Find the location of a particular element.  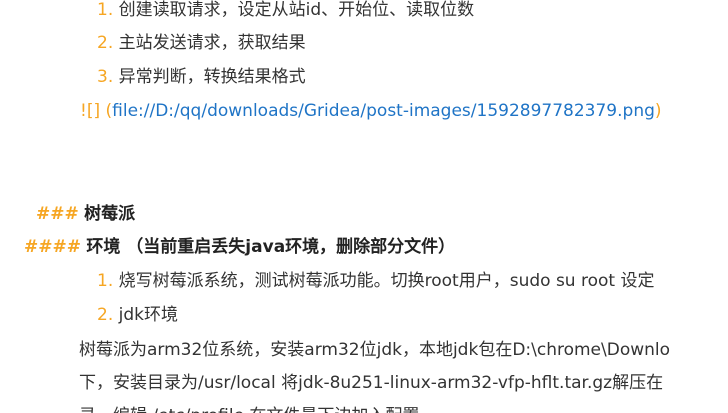

heading-marker: #### is located at coordinates (52, 247).